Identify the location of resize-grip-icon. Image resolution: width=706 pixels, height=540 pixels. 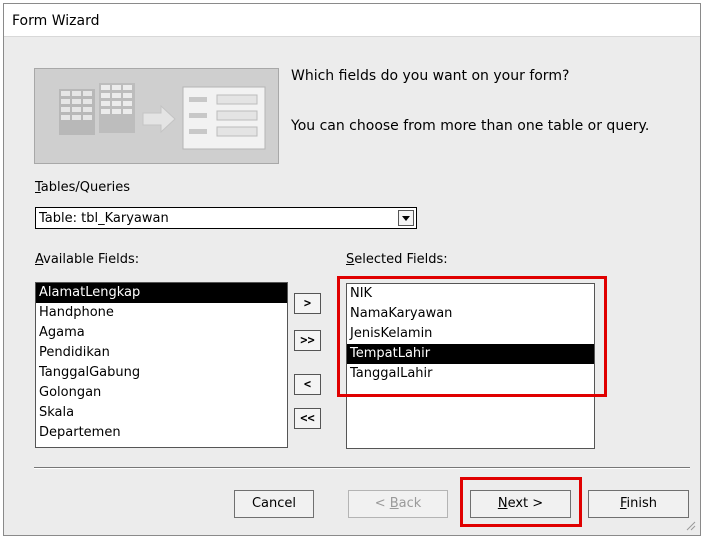
(691, 526).